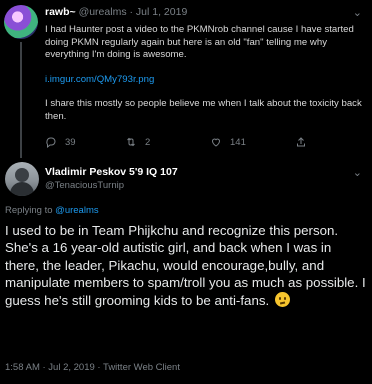 This screenshot has height=384, width=372. What do you see at coordinates (131, 142) in the screenshot?
I see `retweet-icon` at bounding box center [131, 142].